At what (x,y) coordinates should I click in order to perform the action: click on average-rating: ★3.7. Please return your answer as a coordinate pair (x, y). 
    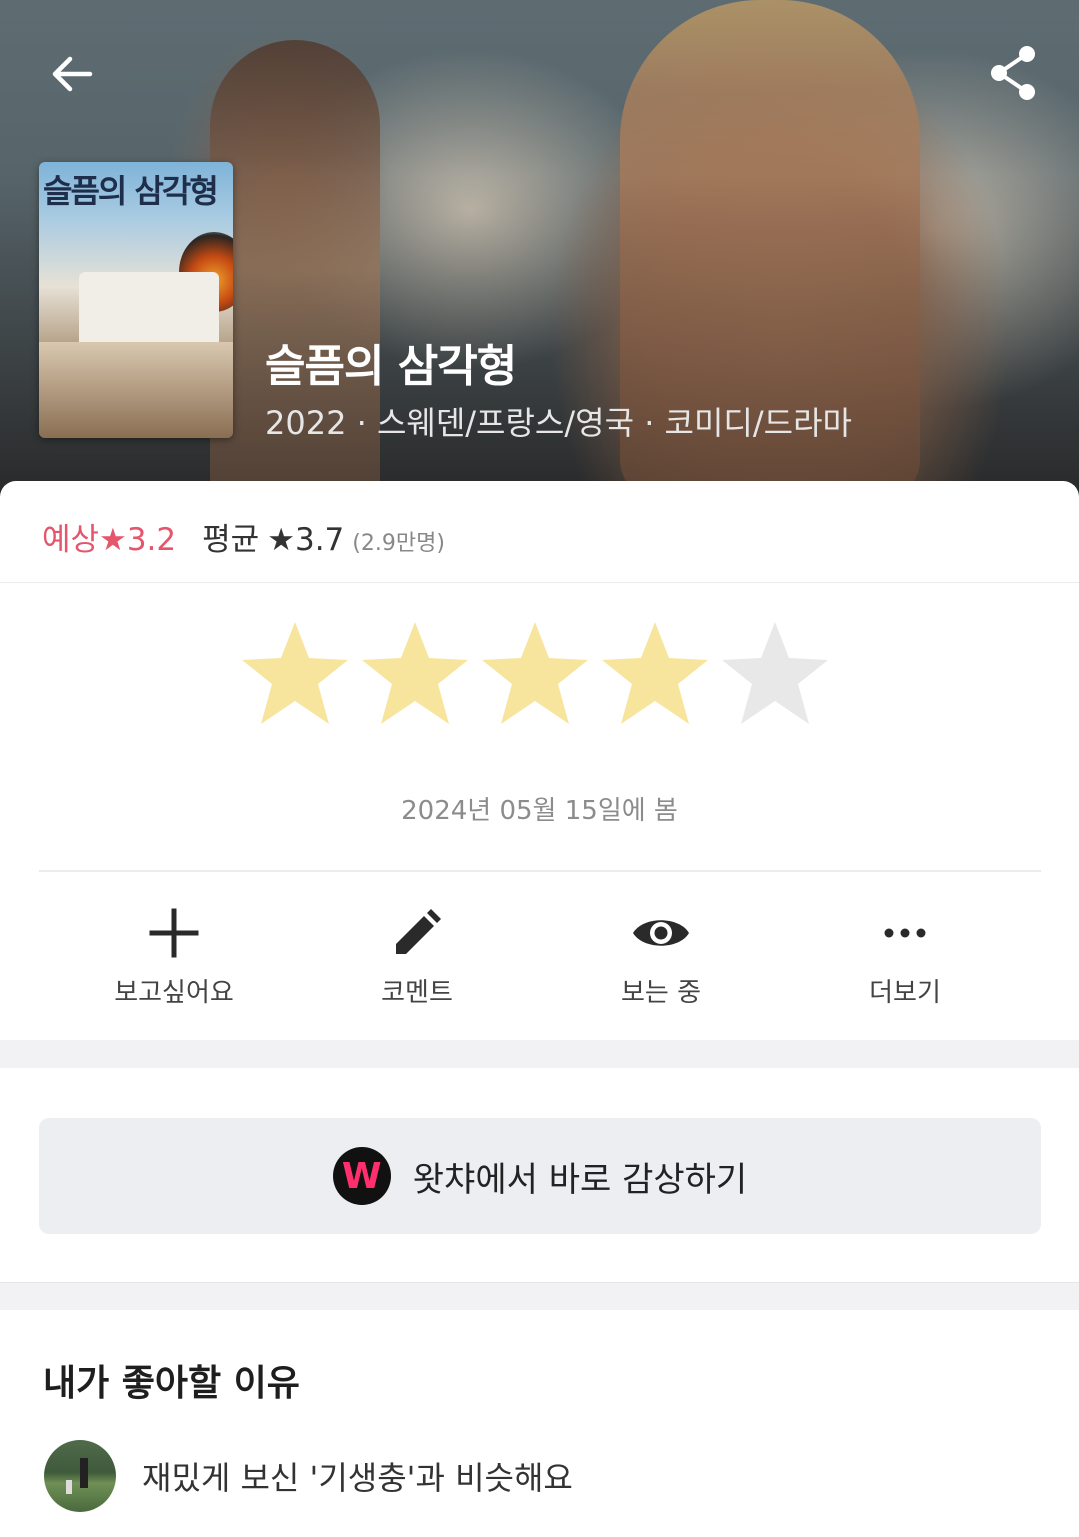
    Looking at the image, I should click on (306, 540).